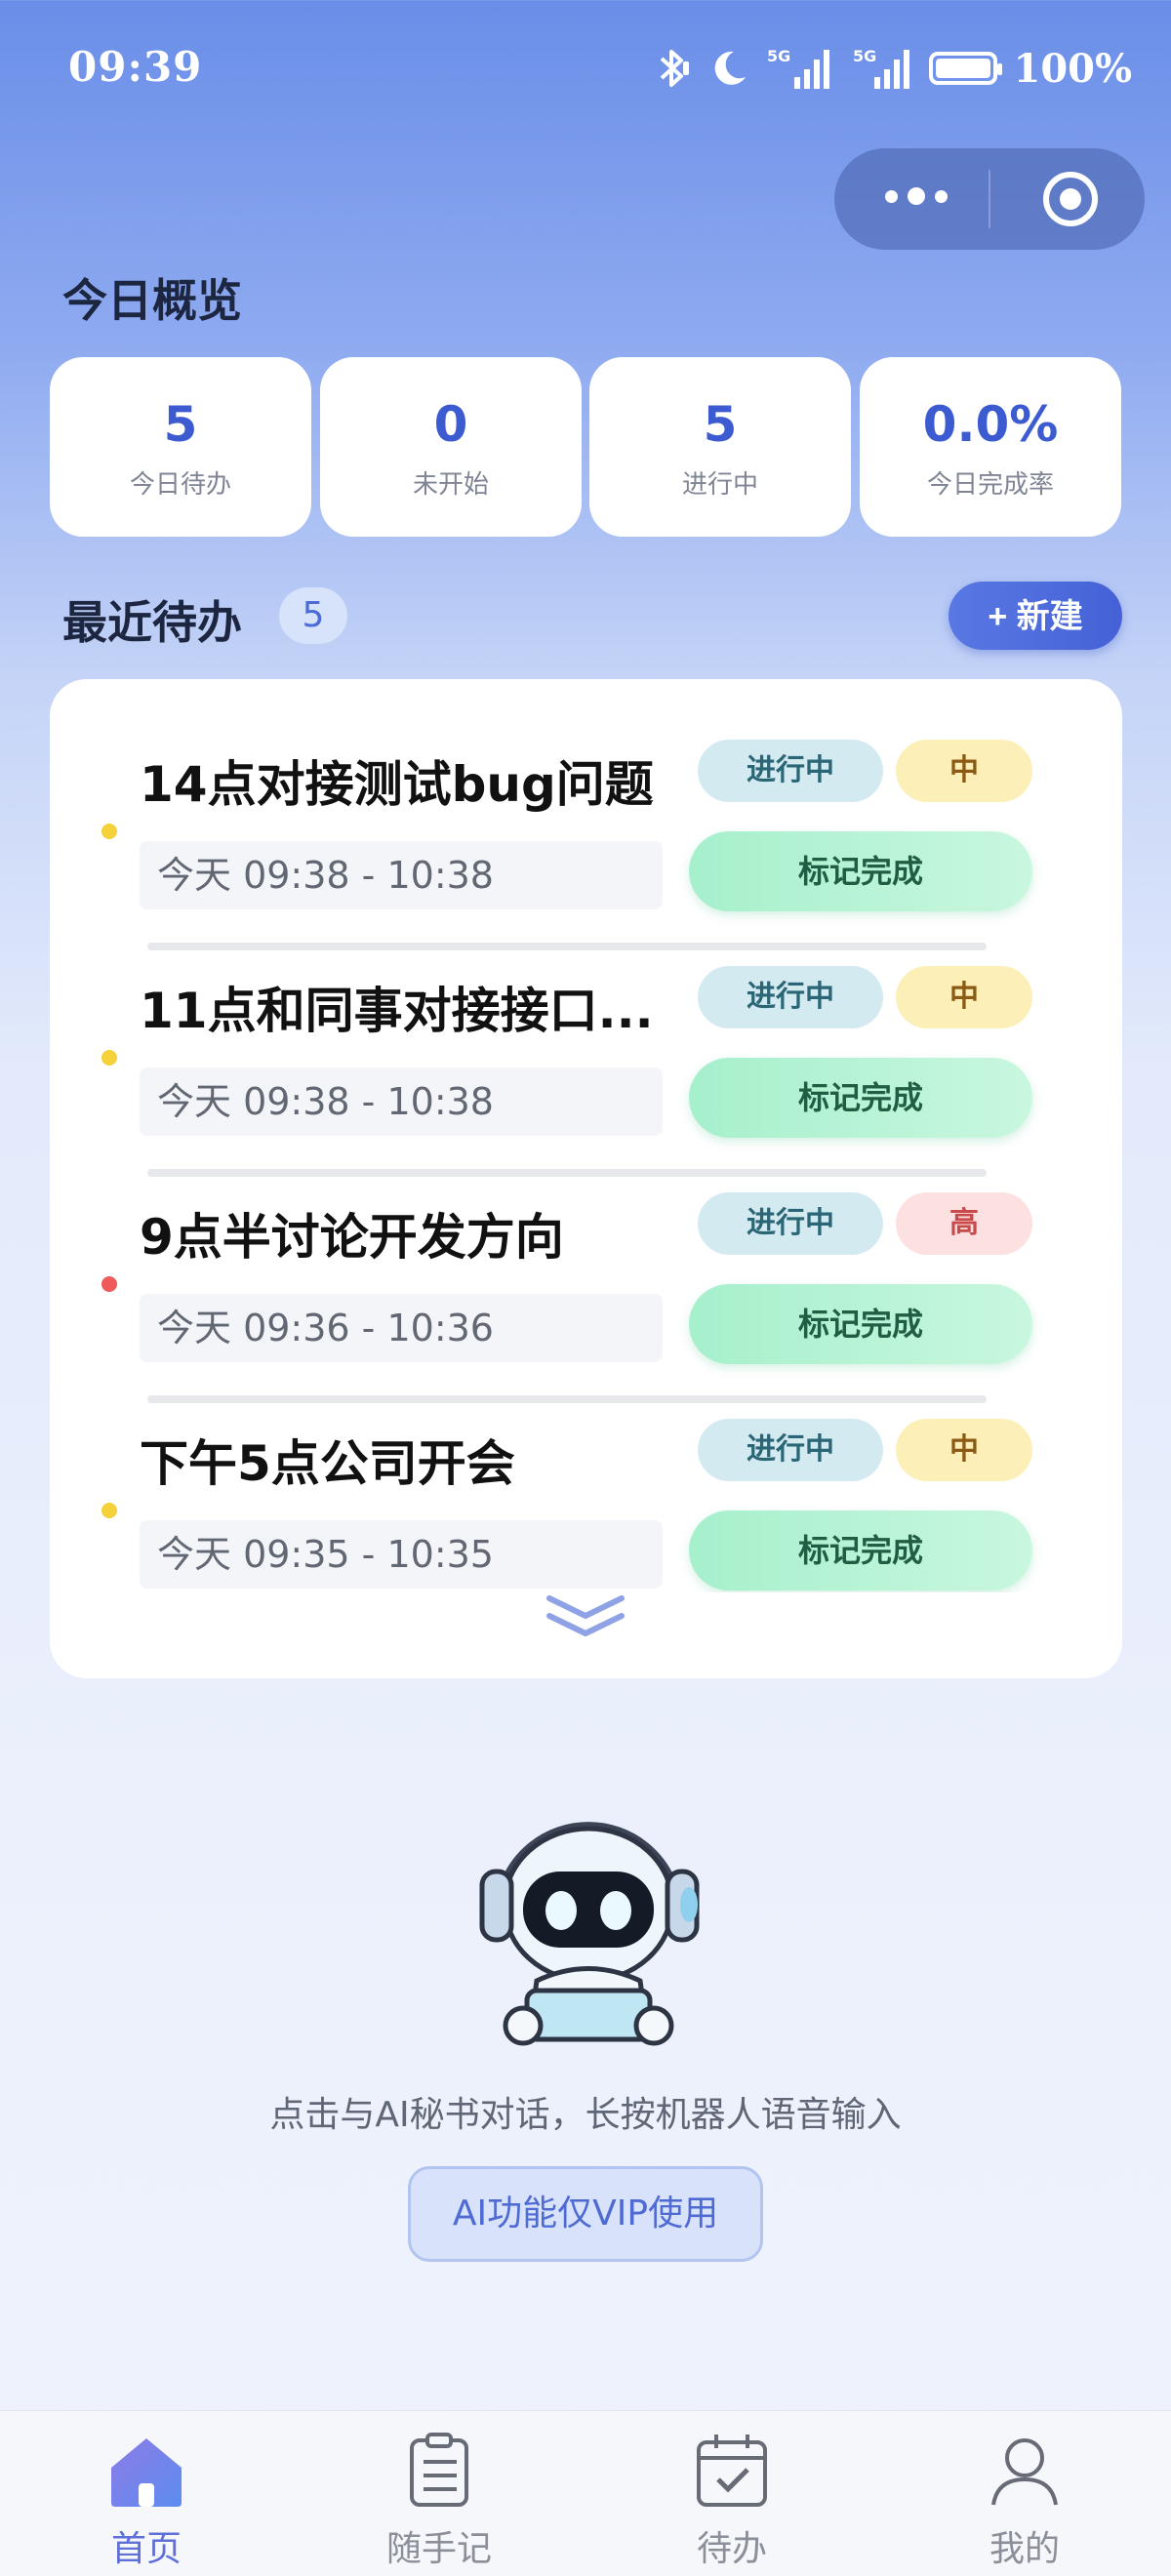 Image resolution: width=1171 pixels, height=2576 pixels. I want to click on signal-5g-icon: 5G, so click(798, 68).